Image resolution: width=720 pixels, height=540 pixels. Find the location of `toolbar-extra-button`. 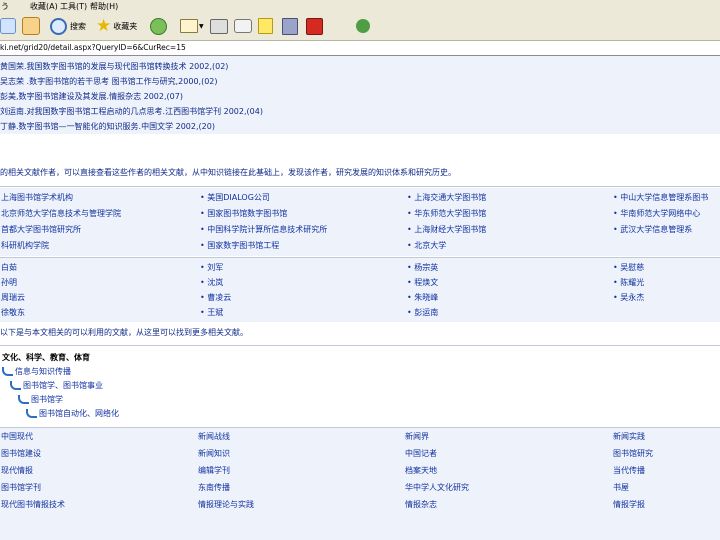

toolbar-extra-button is located at coordinates (314, 26).